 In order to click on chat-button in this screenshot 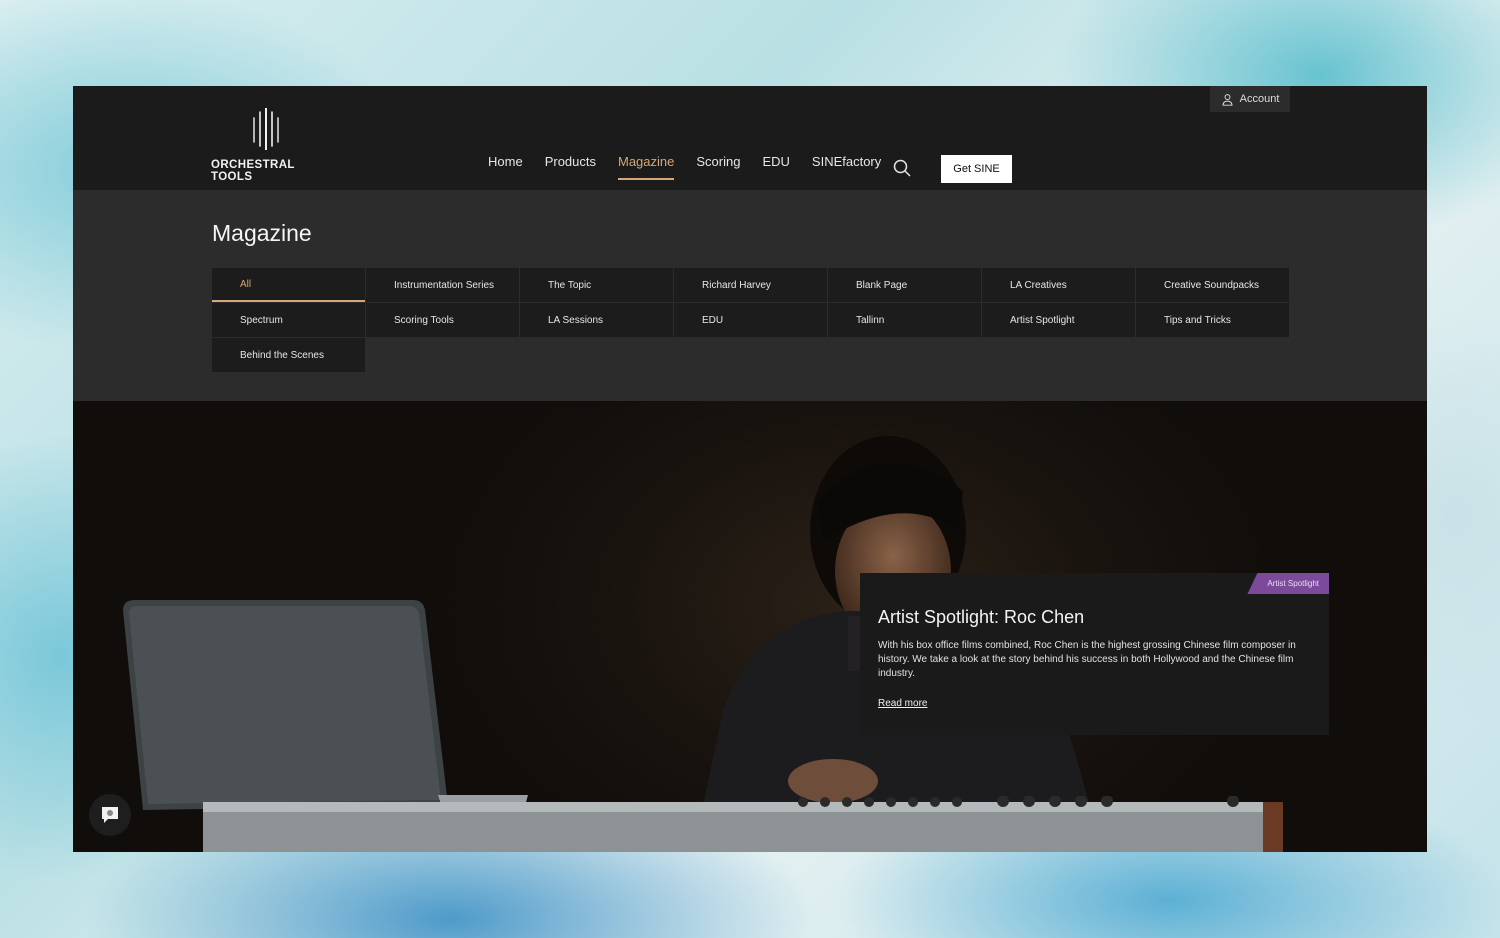, I will do `click(110, 815)`.